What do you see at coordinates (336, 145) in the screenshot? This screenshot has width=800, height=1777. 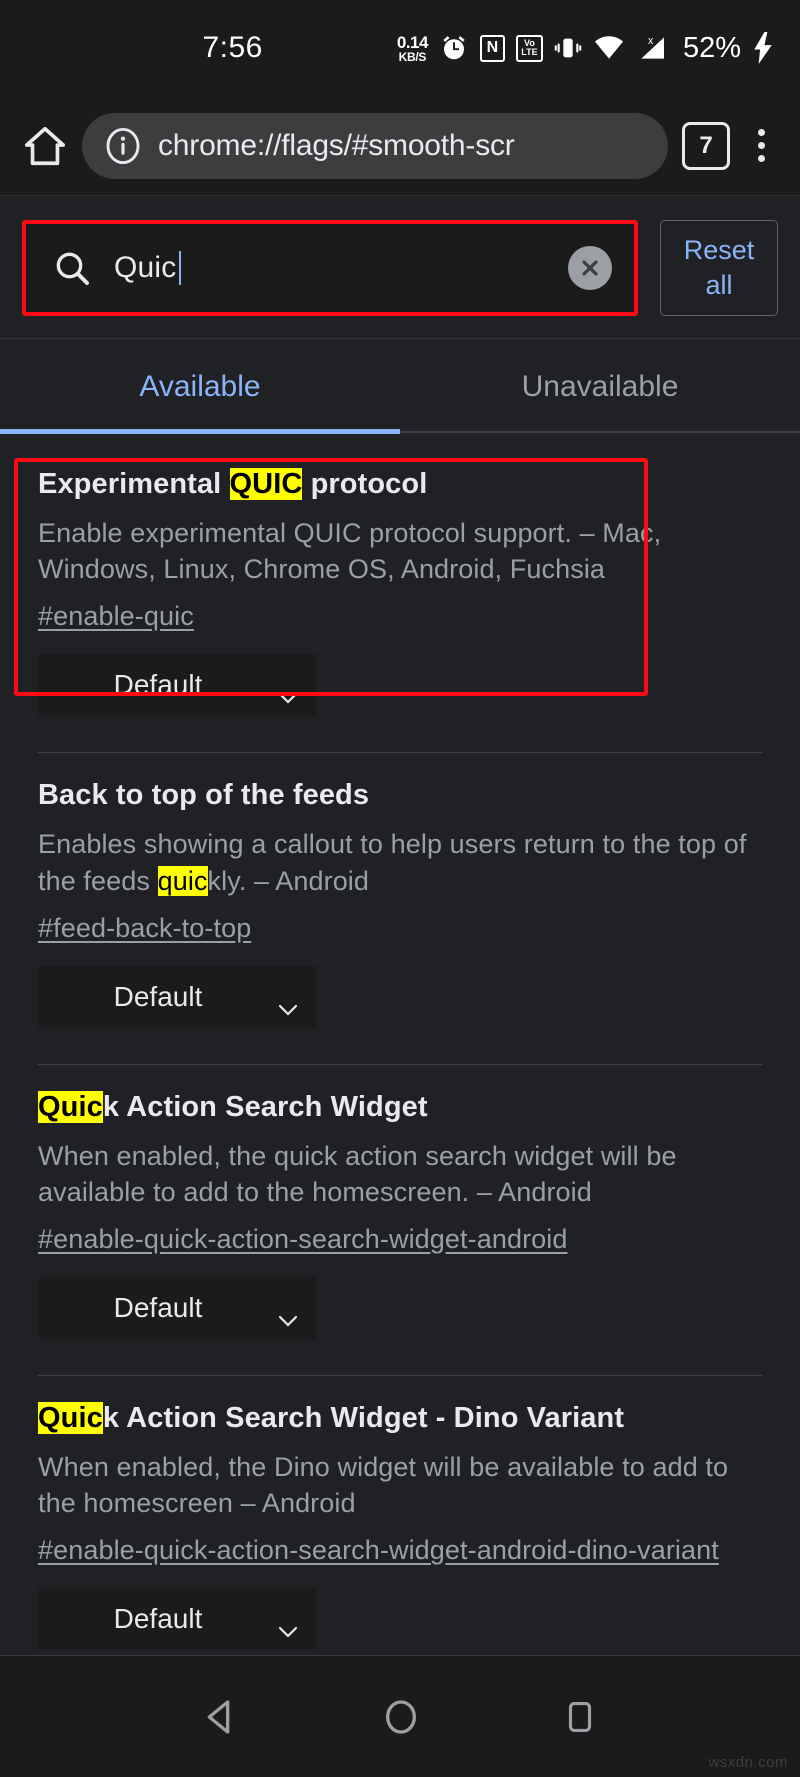 I see `address-bar-url: chrome://flags/#smooth-scr` at bounding box center [336, 145].